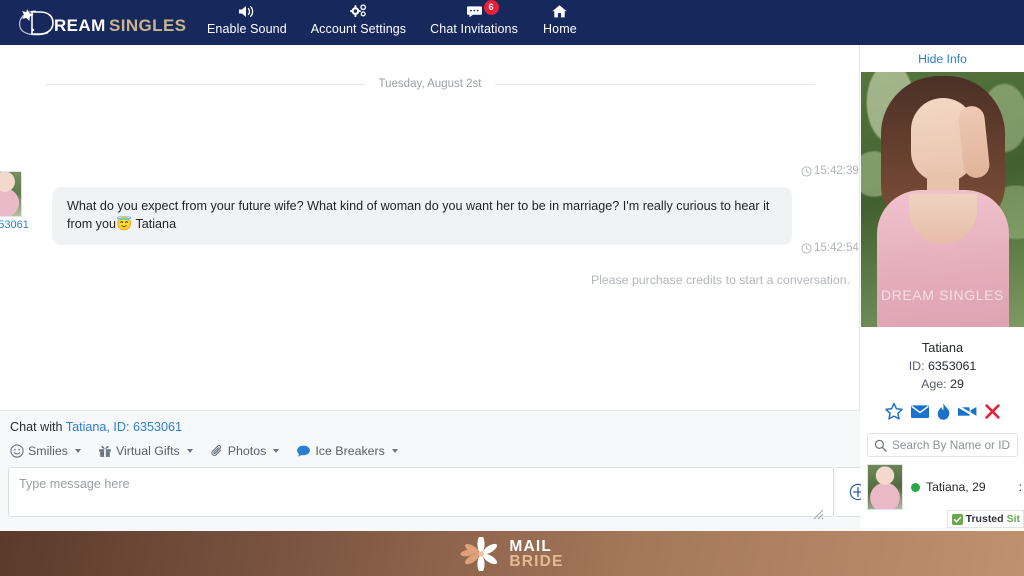 The height and width of the screenshot is (576, 1024). I want to click on avatar, so click(11, 194).